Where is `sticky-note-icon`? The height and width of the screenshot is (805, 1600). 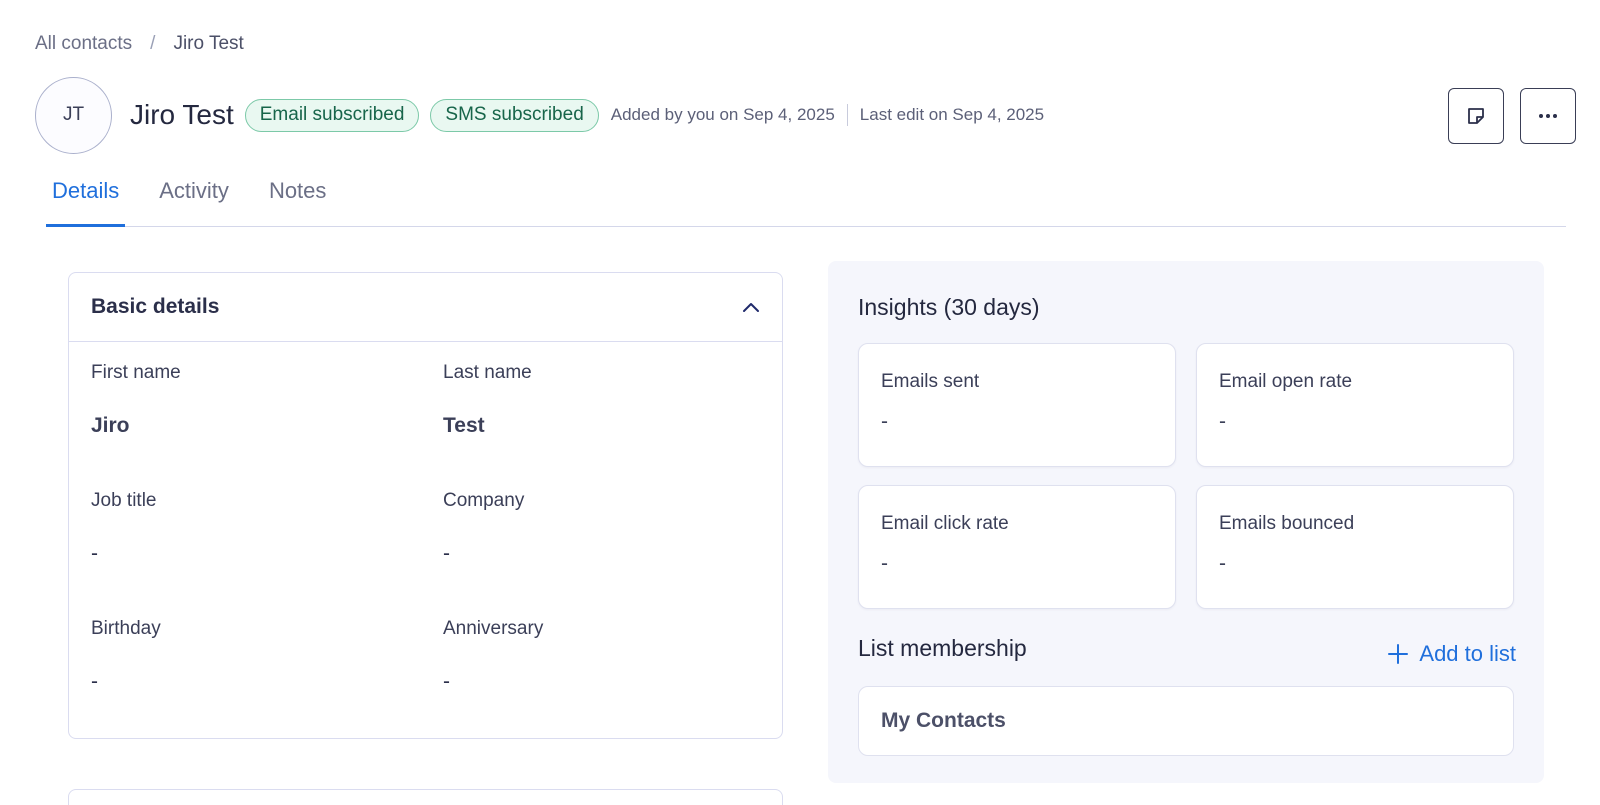
sticky-note-icon is located at coordinates (1476, 116).